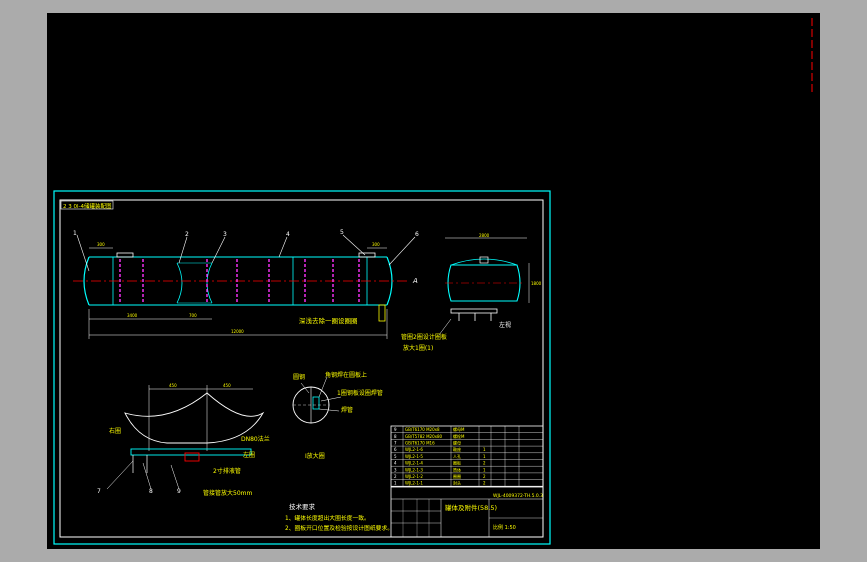 This screenshot has width=867, height=562. Describe the element at coordinates (179, 491) in the screenshot. I see `balloon-9: 9` at that location.